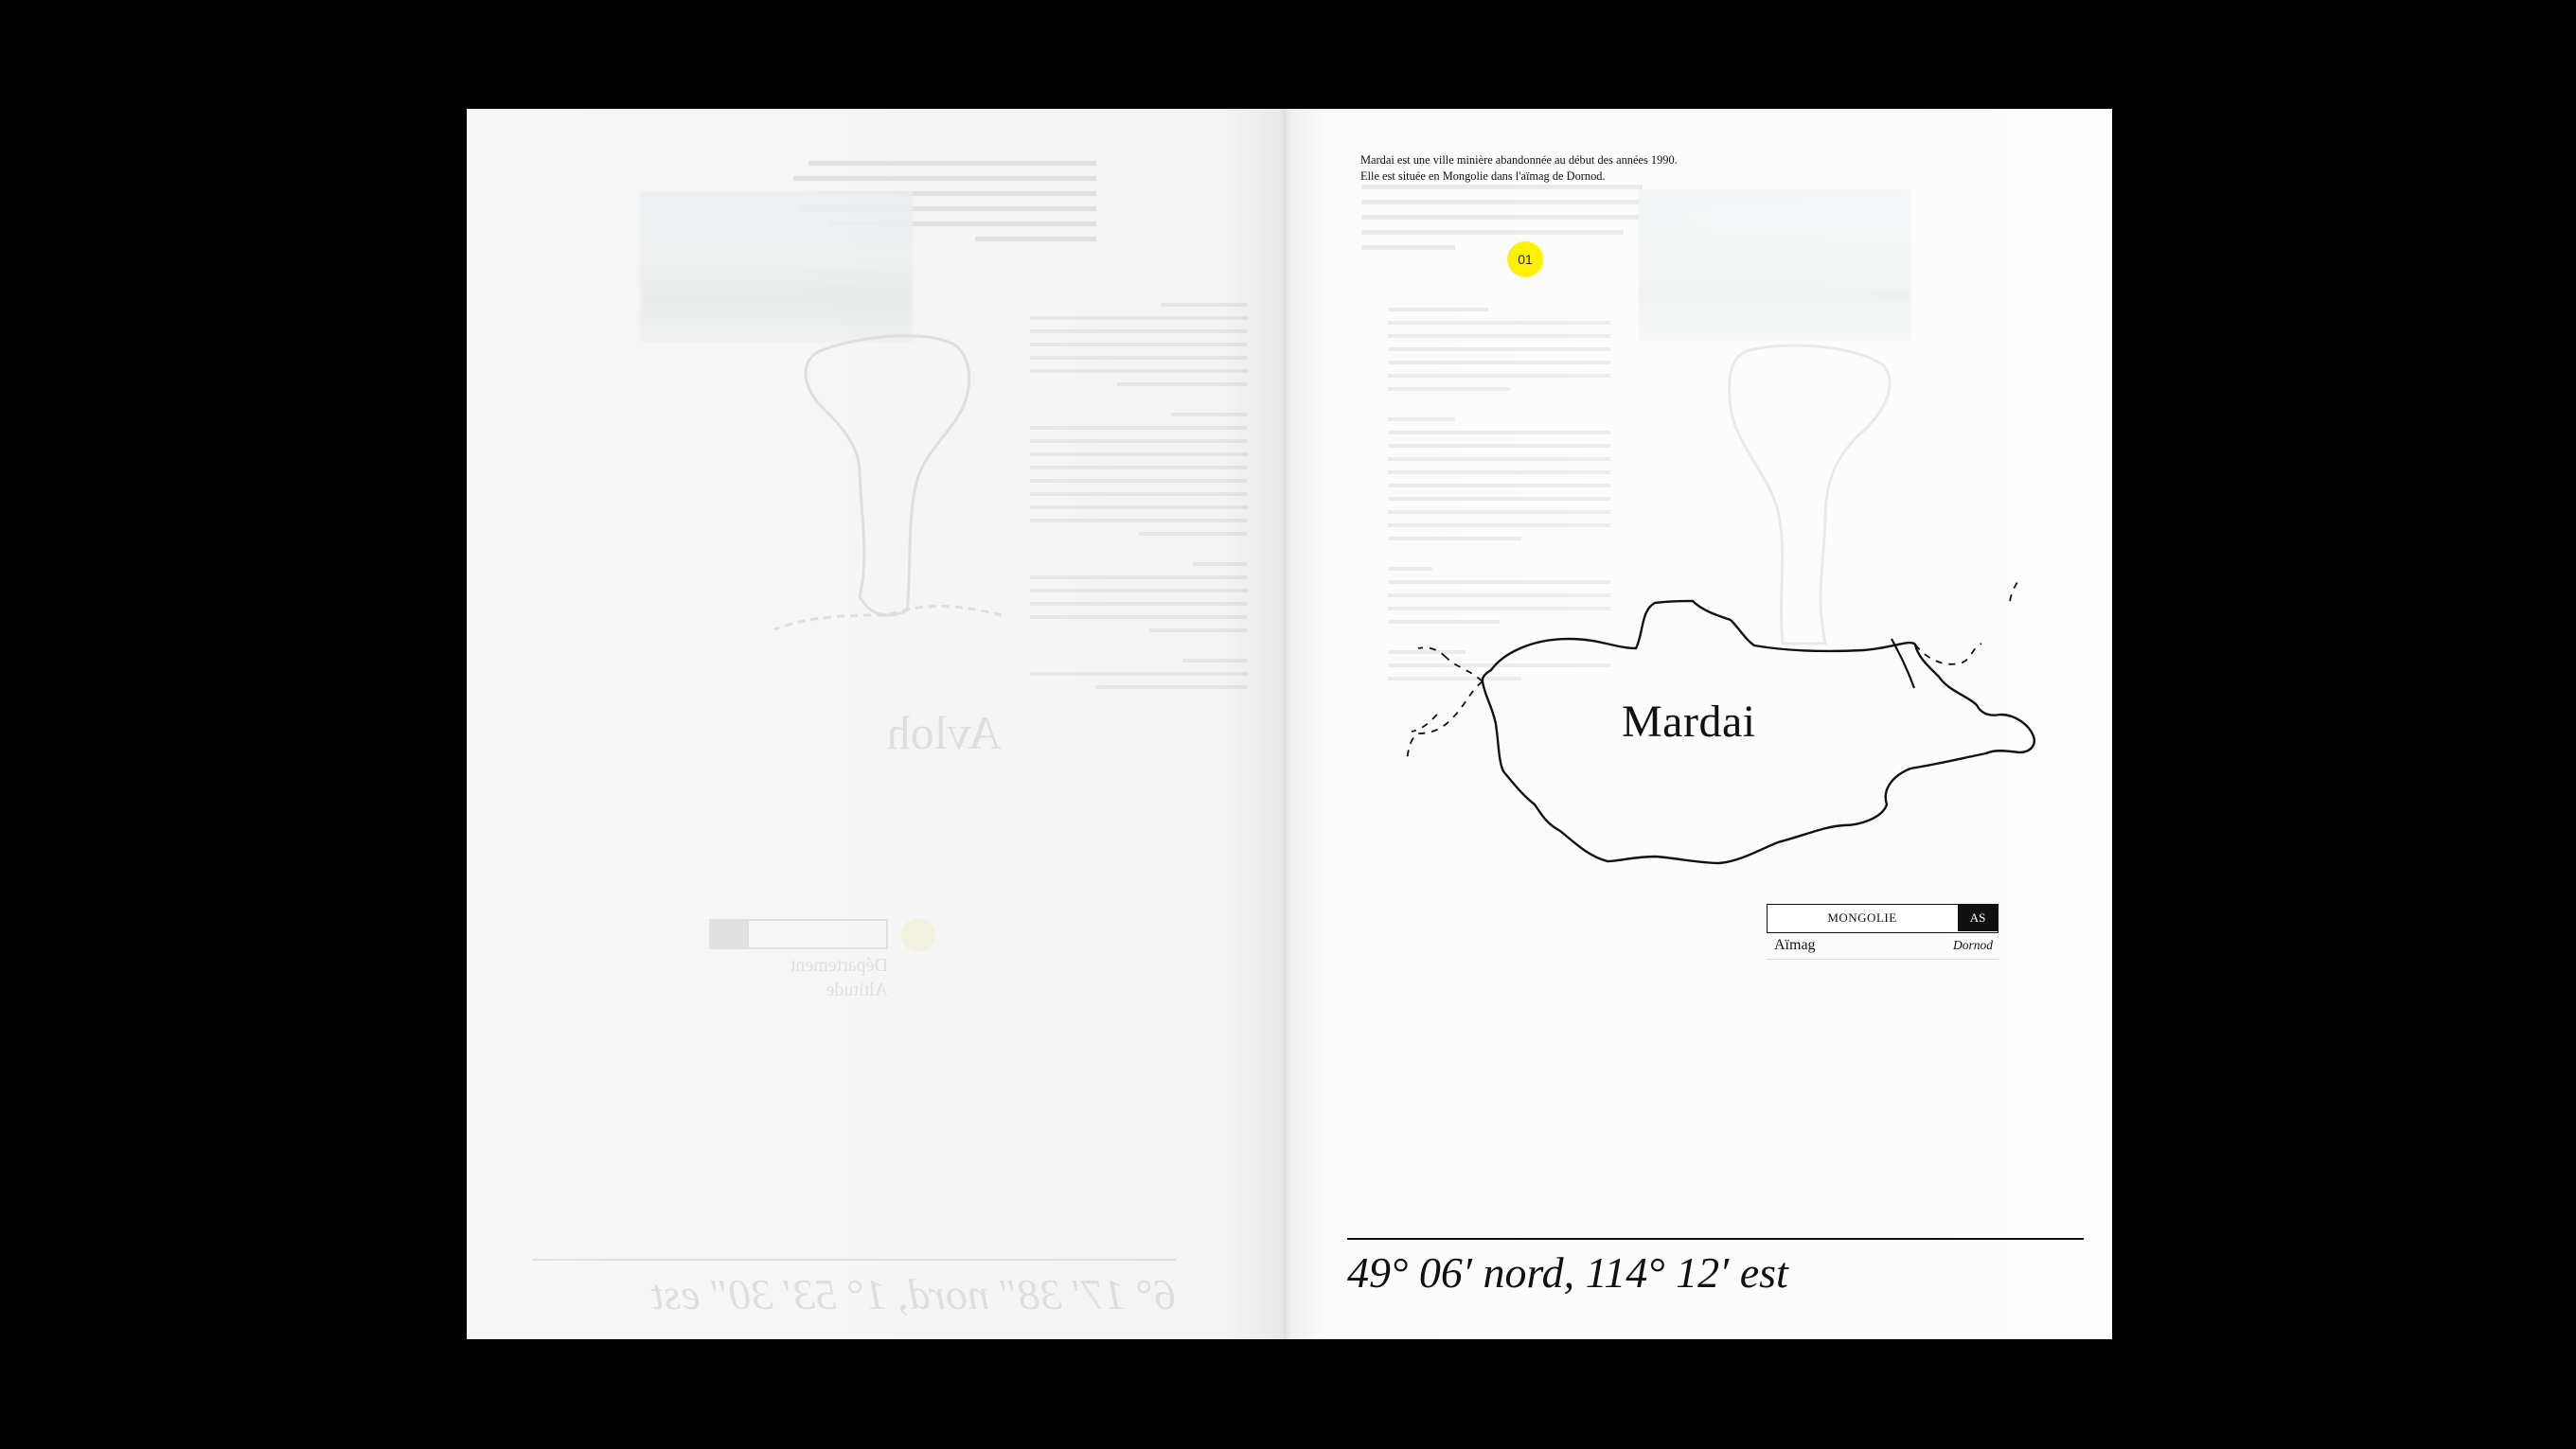  I want to click on spine-fold, so click(1286, 724).